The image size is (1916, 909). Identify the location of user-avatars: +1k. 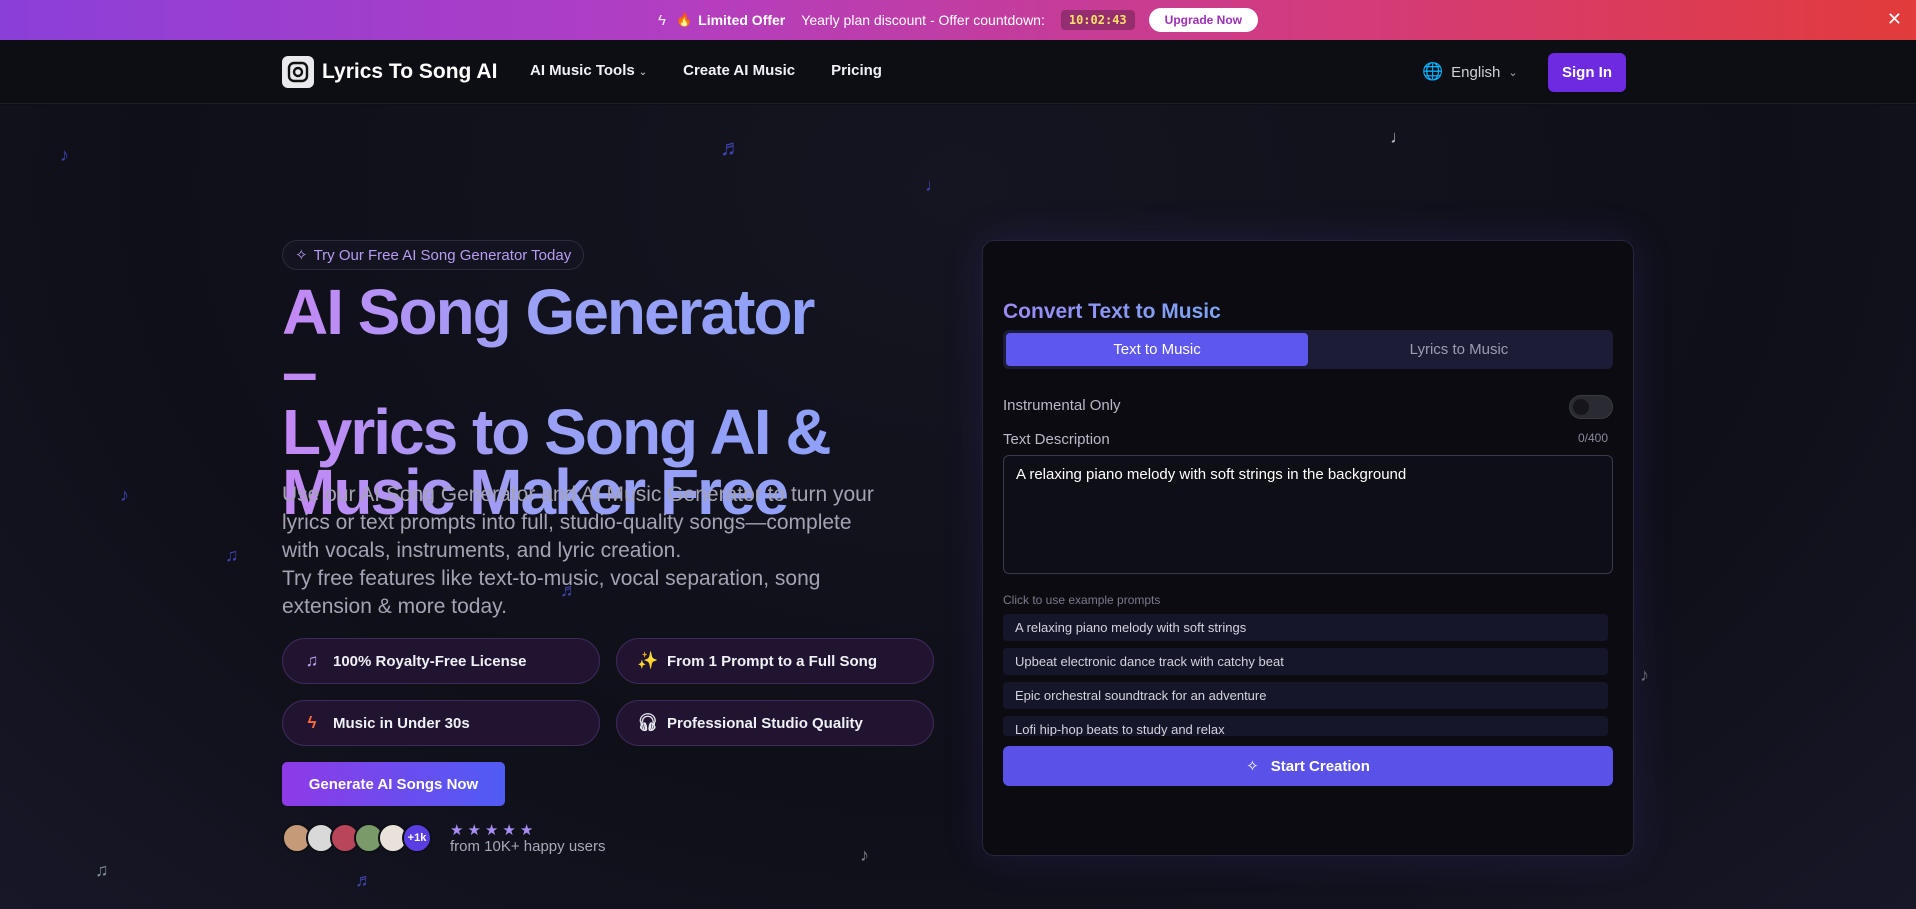
(357, 838).